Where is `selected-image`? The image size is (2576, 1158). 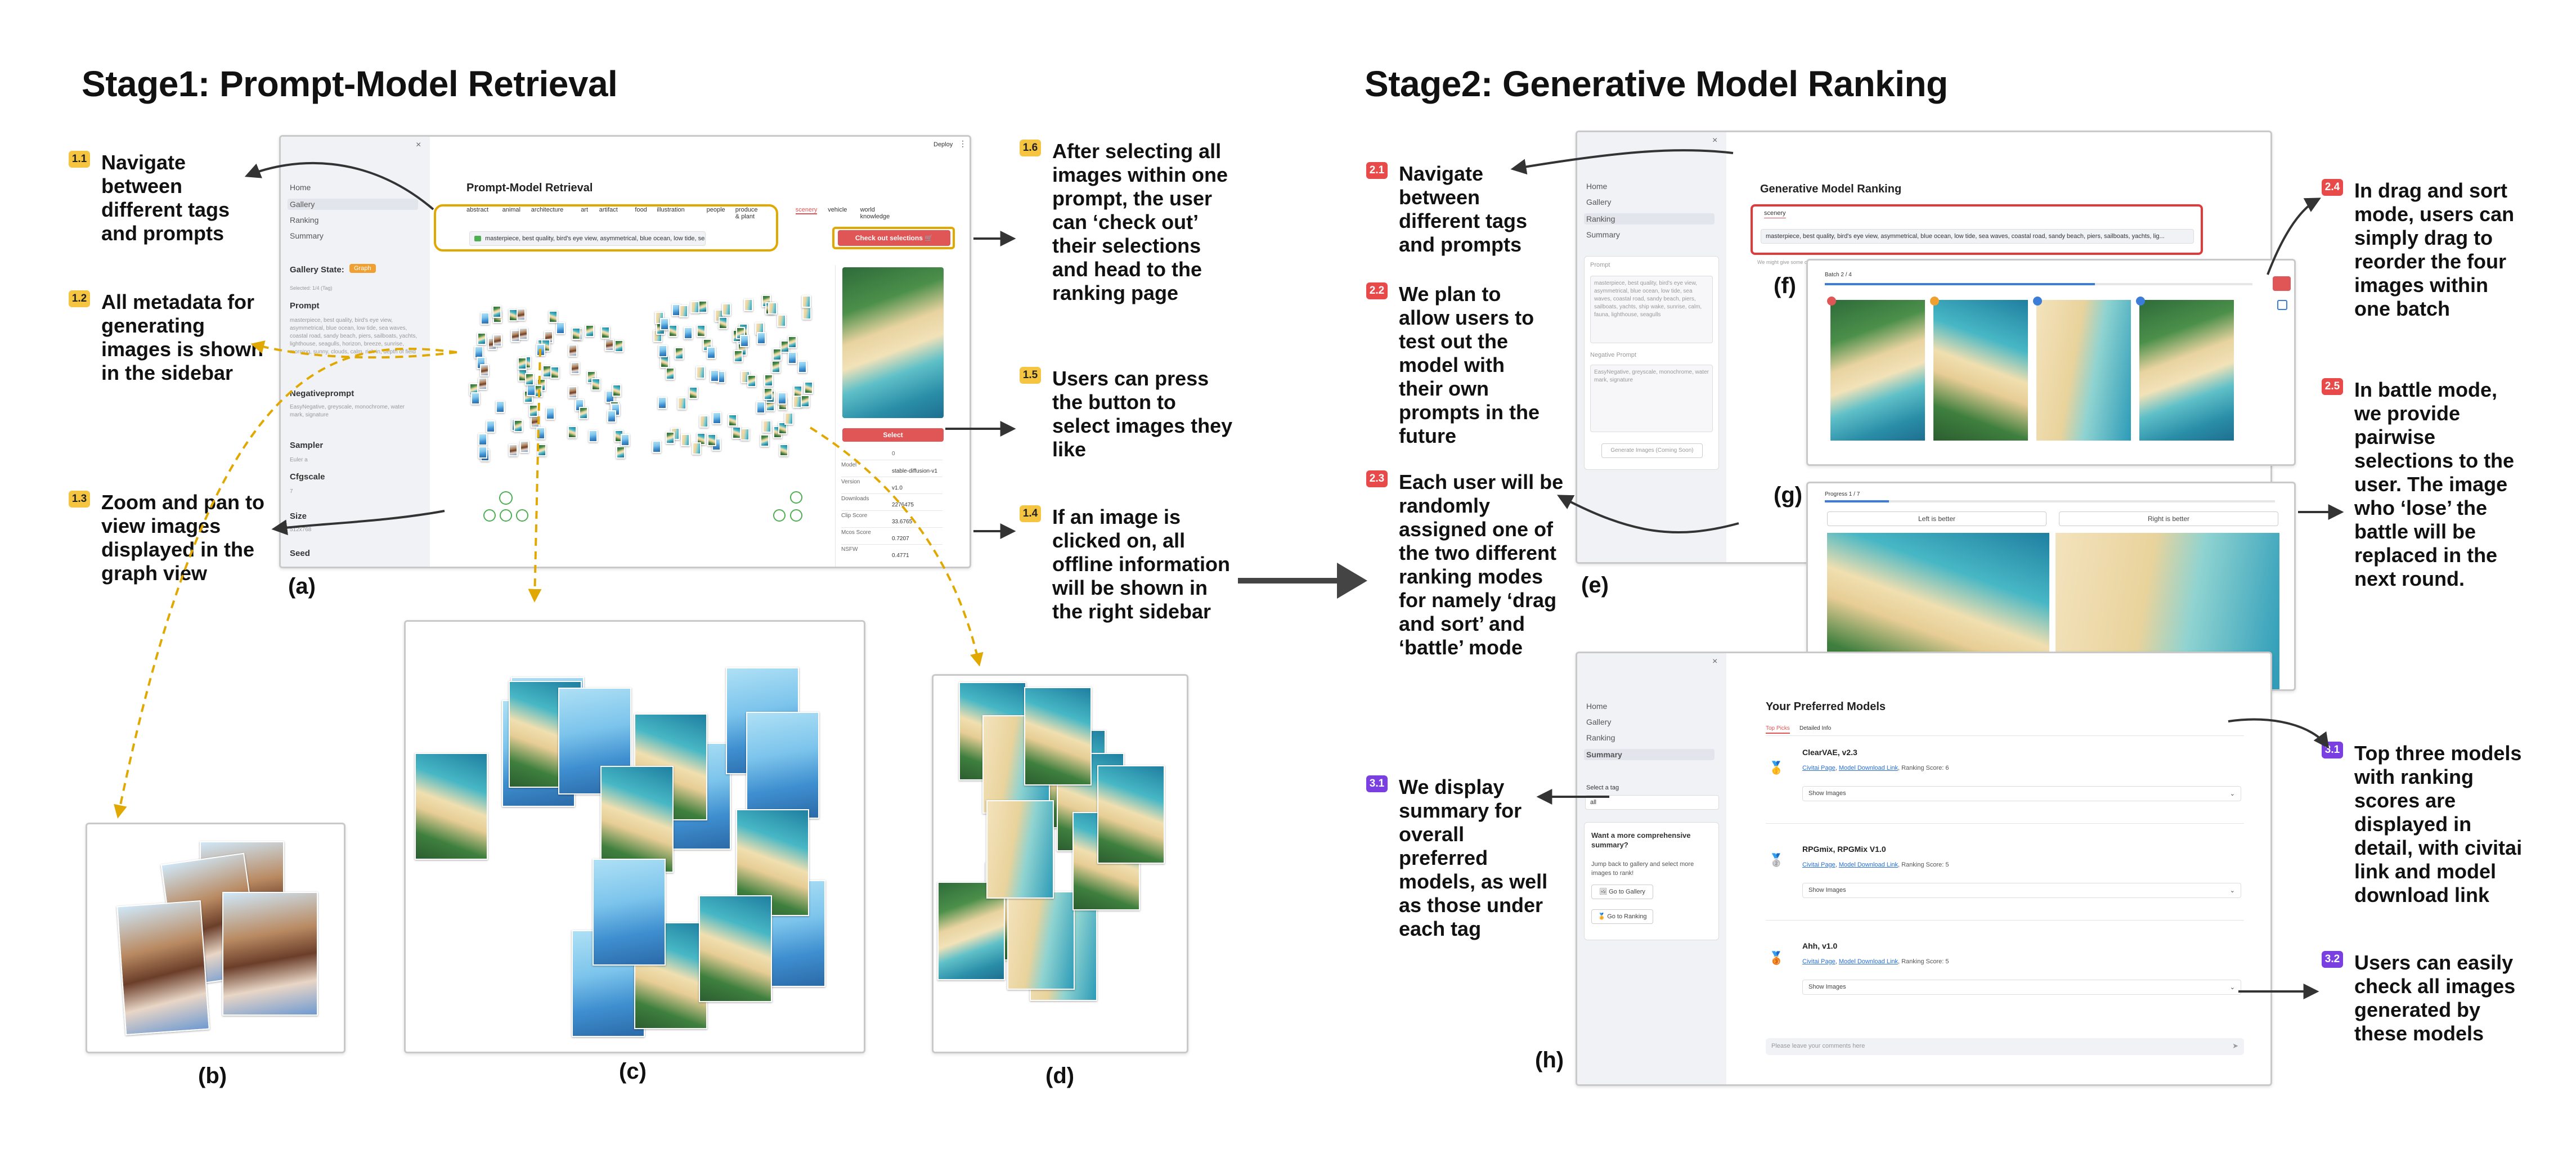 selected-image is located at coordinates (893, 342).